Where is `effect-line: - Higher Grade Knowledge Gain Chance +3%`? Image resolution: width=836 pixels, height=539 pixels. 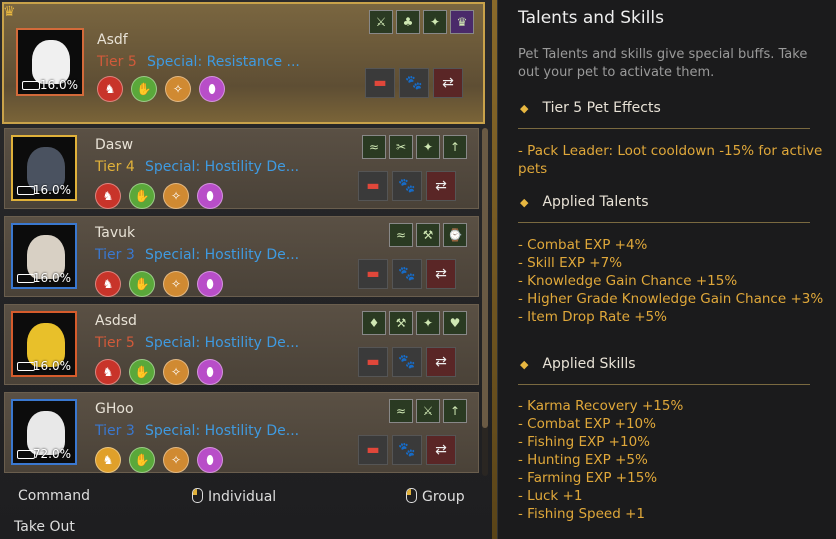 effect-line: - Higher Grade Knowledge Gain Chance +3% is located at coordinates (671, 299).